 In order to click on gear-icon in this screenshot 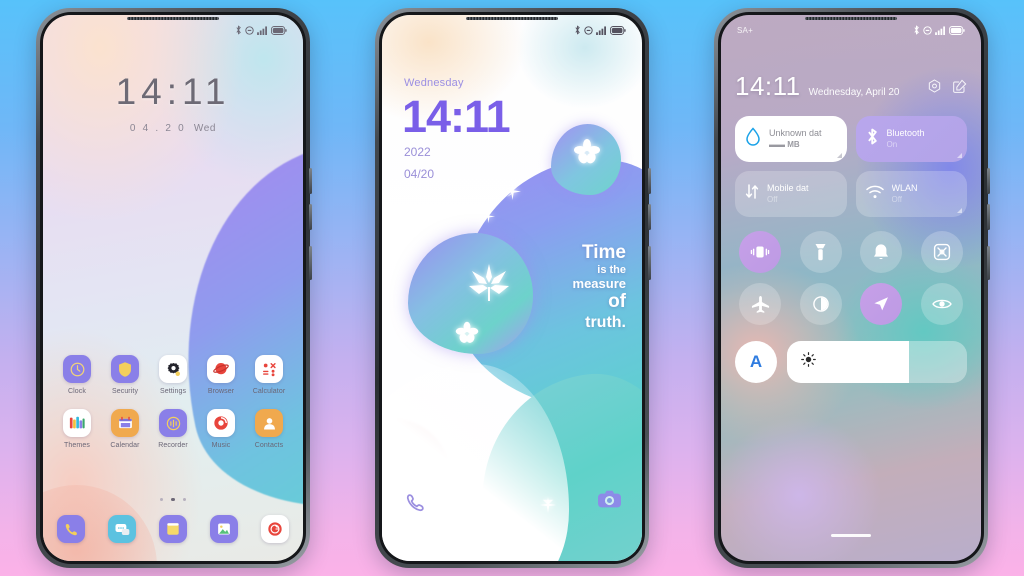, I will do `click(934, 89)`.